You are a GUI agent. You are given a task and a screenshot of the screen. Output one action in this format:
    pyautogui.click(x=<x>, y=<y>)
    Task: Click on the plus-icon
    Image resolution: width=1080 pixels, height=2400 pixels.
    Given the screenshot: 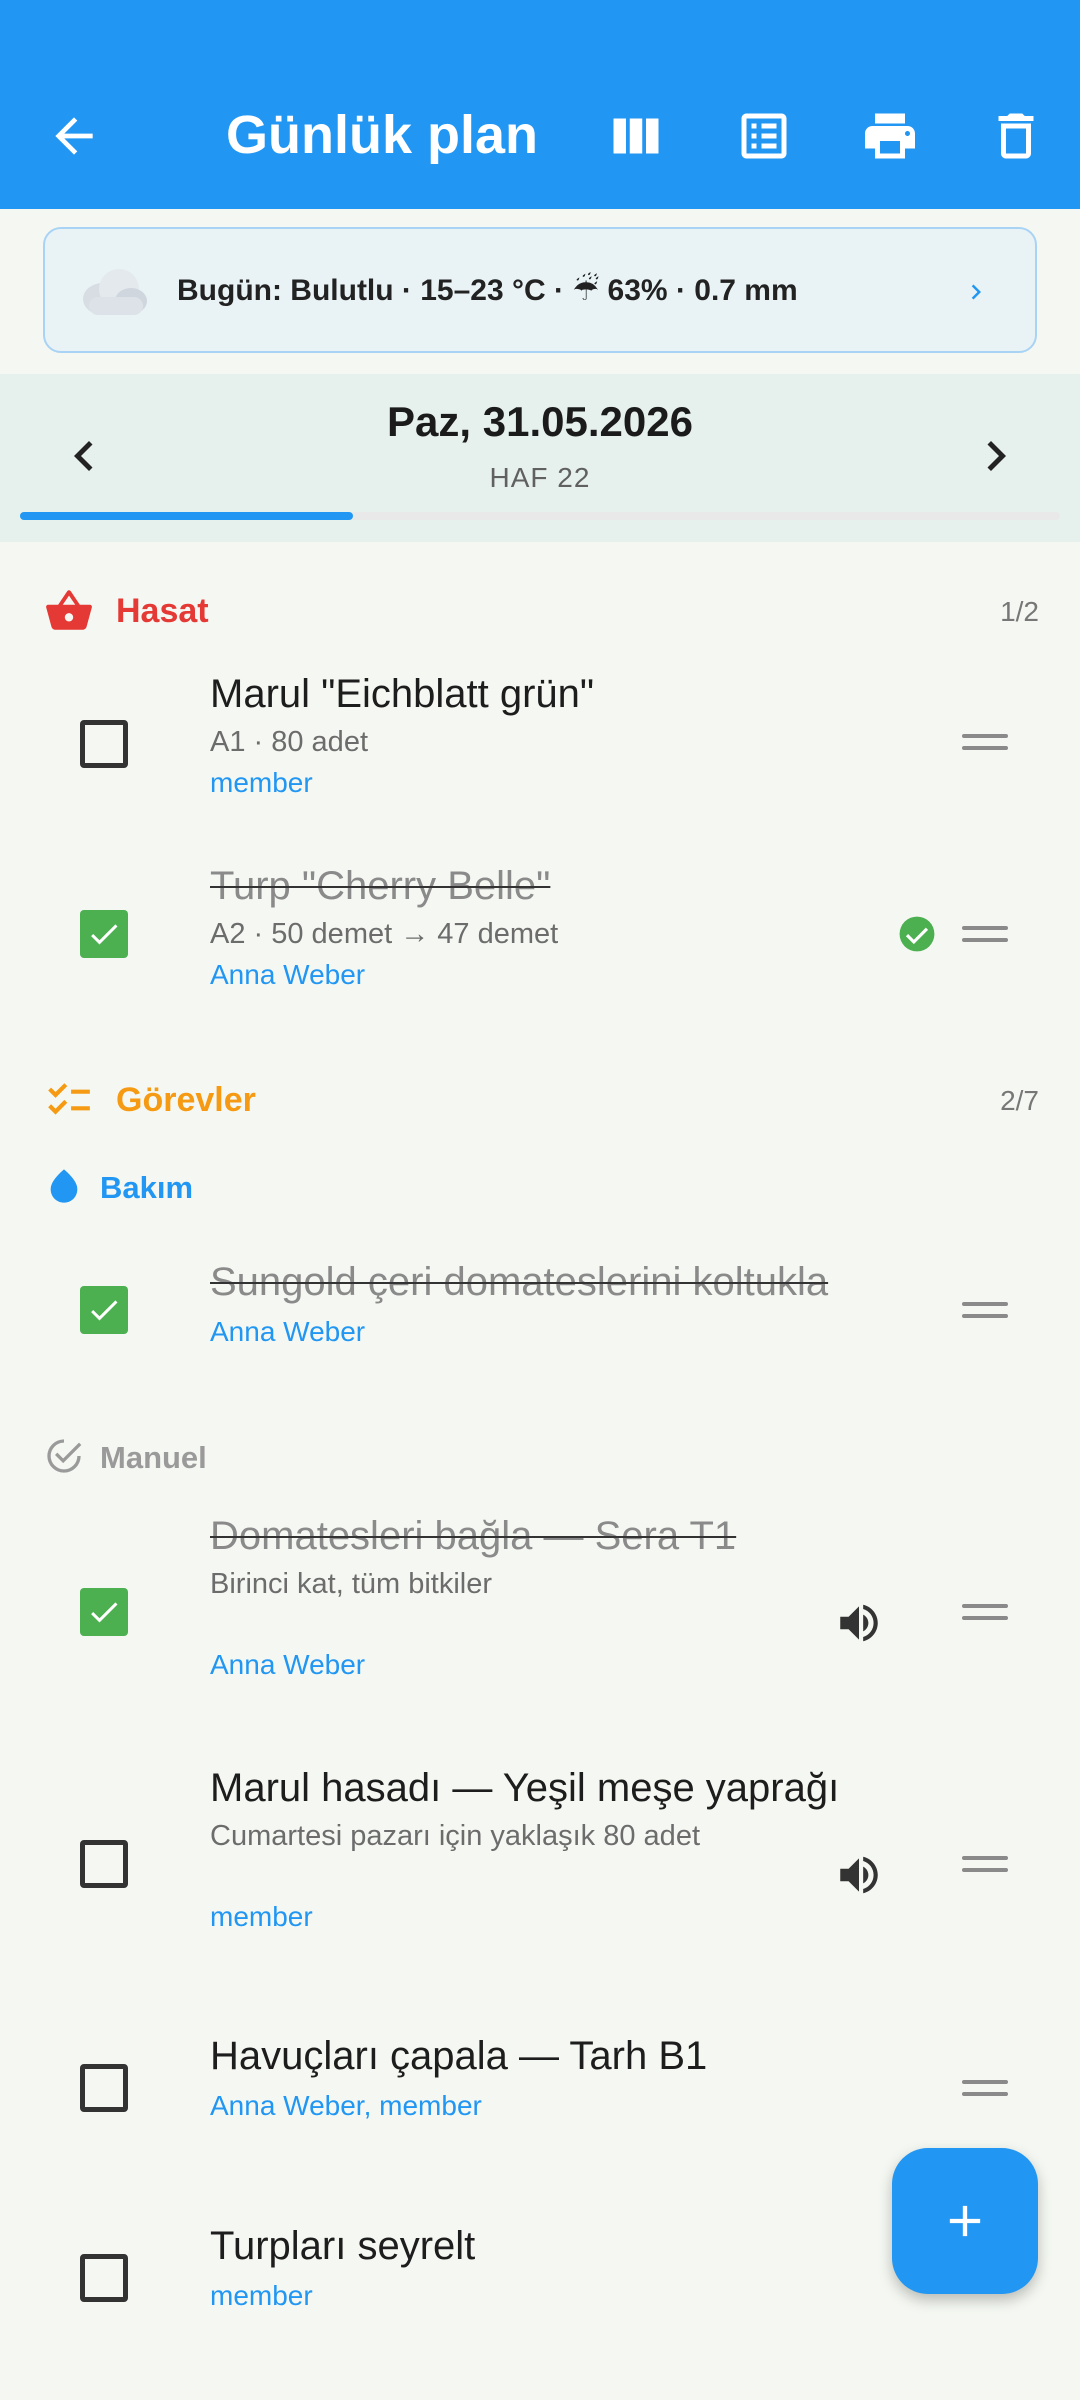 What is the action you would take?
    pyautogui.click(x=965, y=2221)
    